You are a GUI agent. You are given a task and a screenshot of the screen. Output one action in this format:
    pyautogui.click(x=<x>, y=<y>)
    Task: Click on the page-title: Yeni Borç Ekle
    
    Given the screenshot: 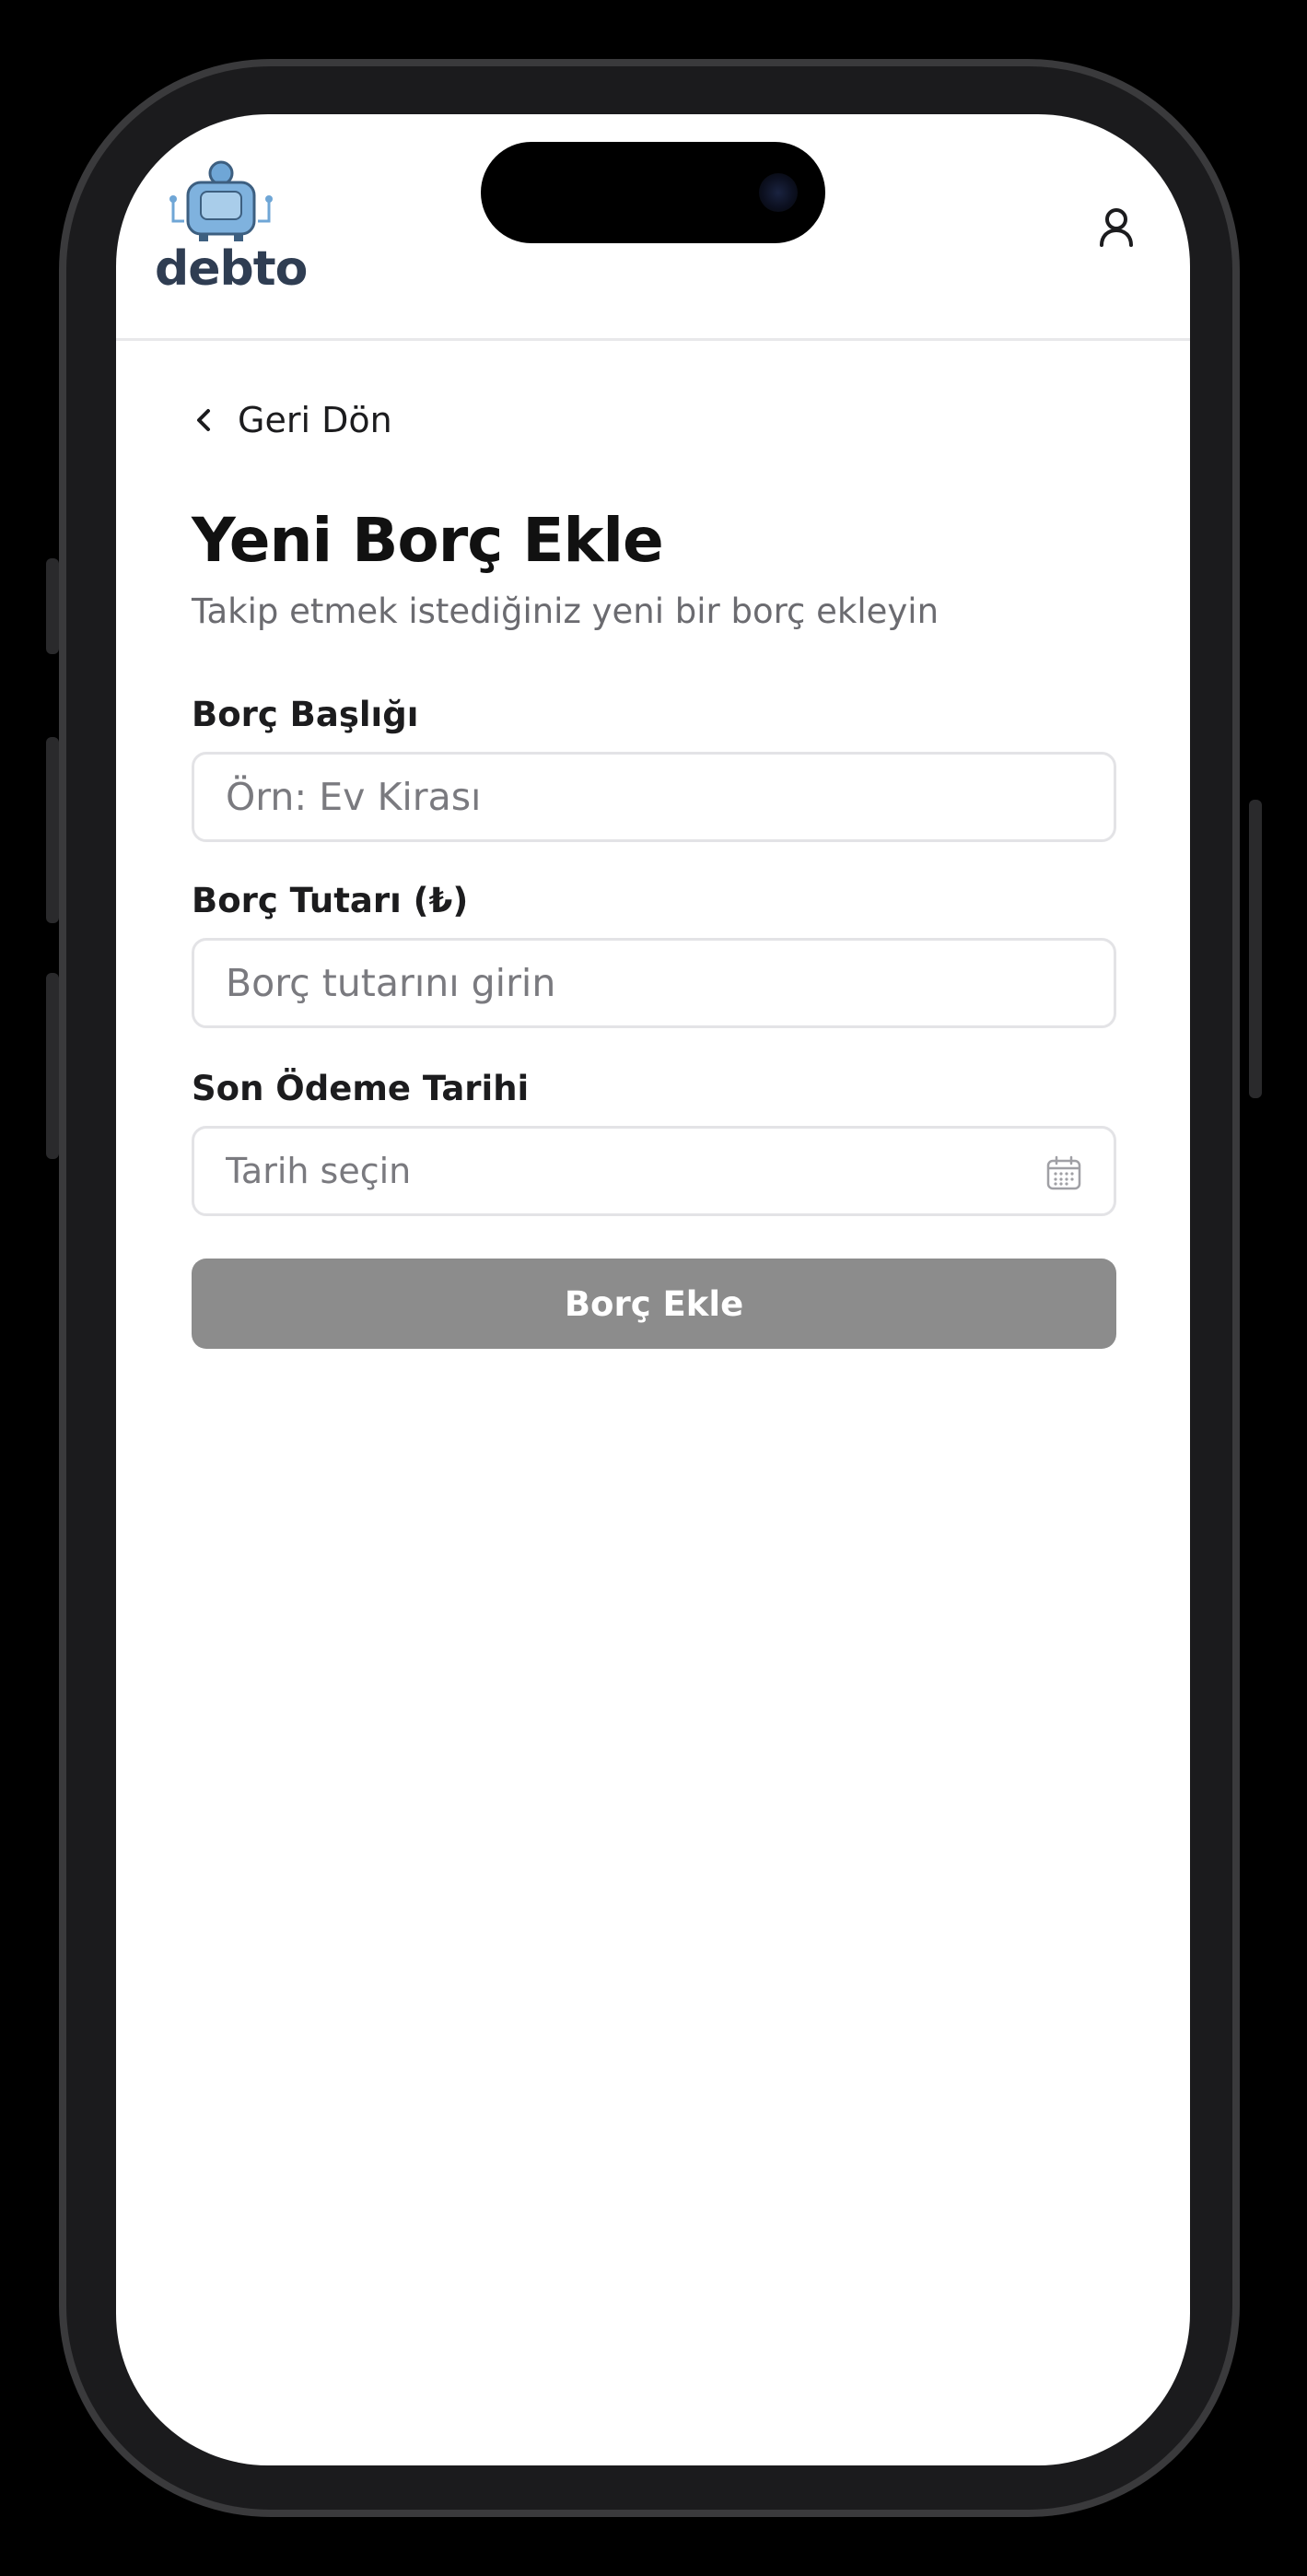 What is the action you would take?
    pyautogui.click(x=428, y=540)
    